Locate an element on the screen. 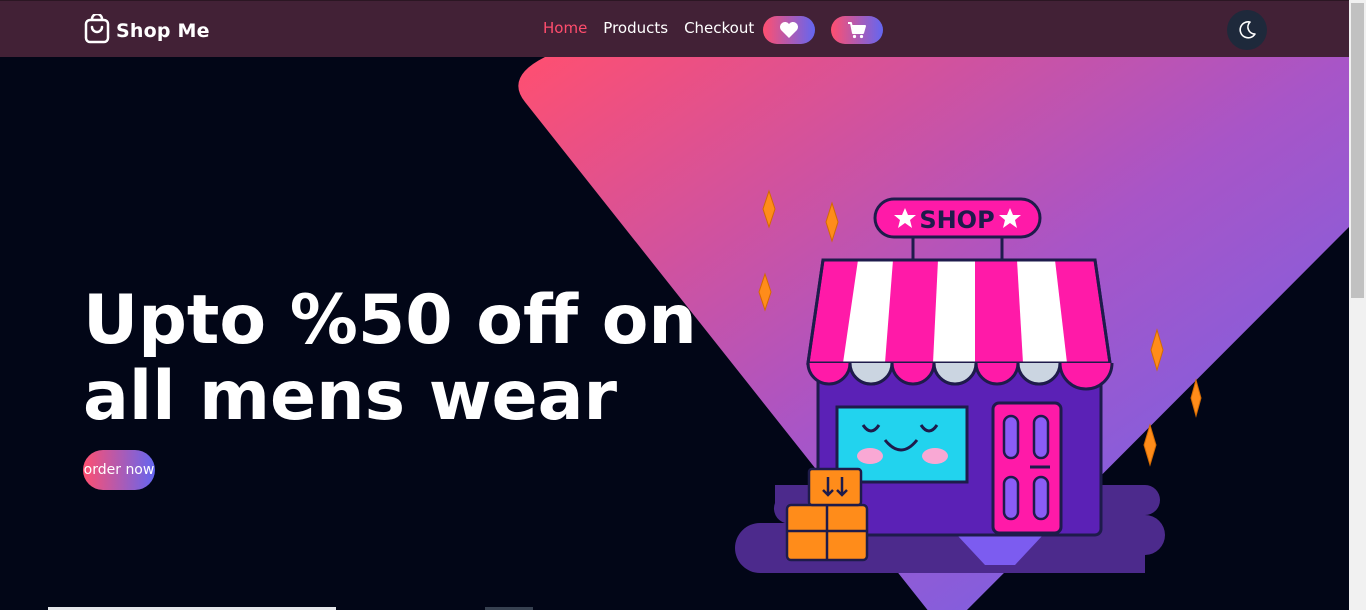 The width and height of the screenshot is (1366, 610). cart-button is located at coordinates (857, 30).